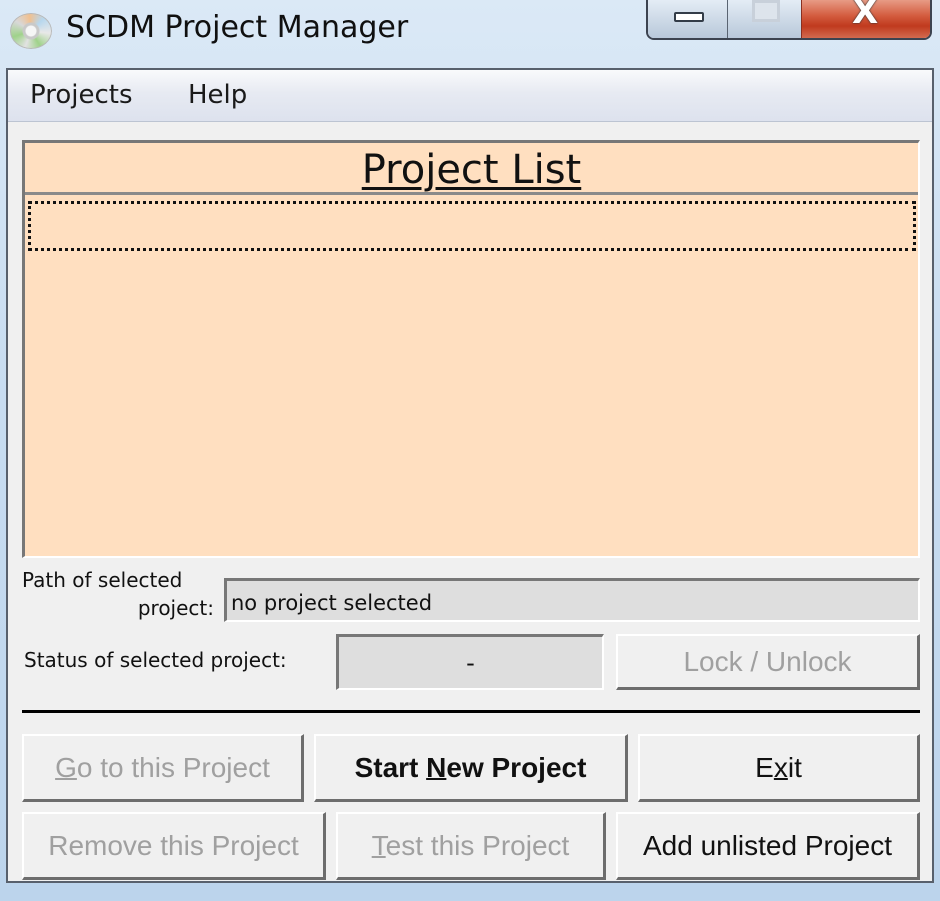 The image size is (940, 901). I want to click on path-field: no project selected, so click(572, 600).